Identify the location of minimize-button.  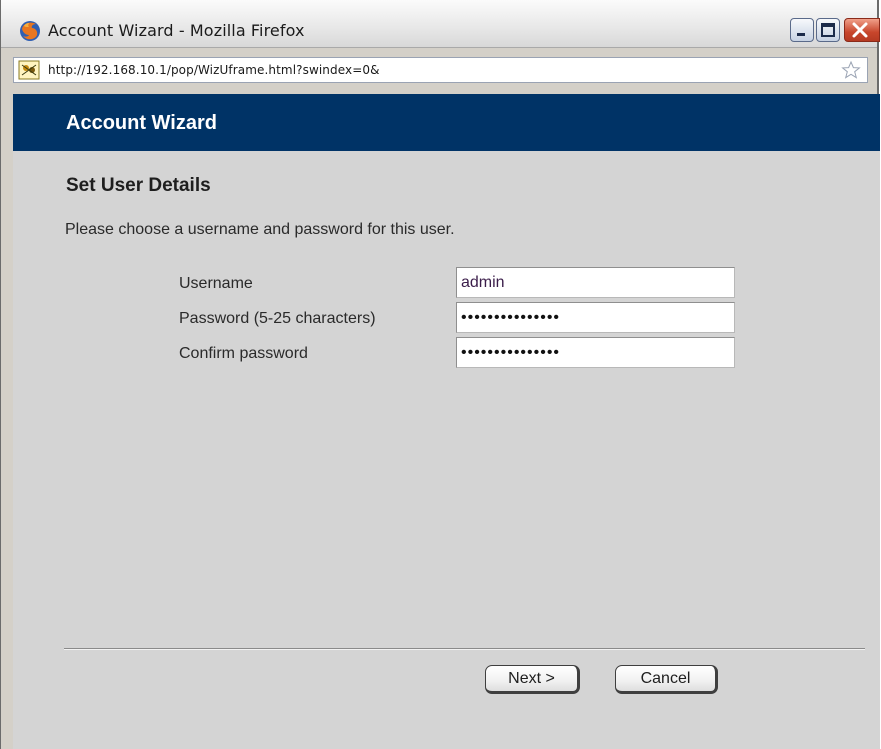
(802, 30).